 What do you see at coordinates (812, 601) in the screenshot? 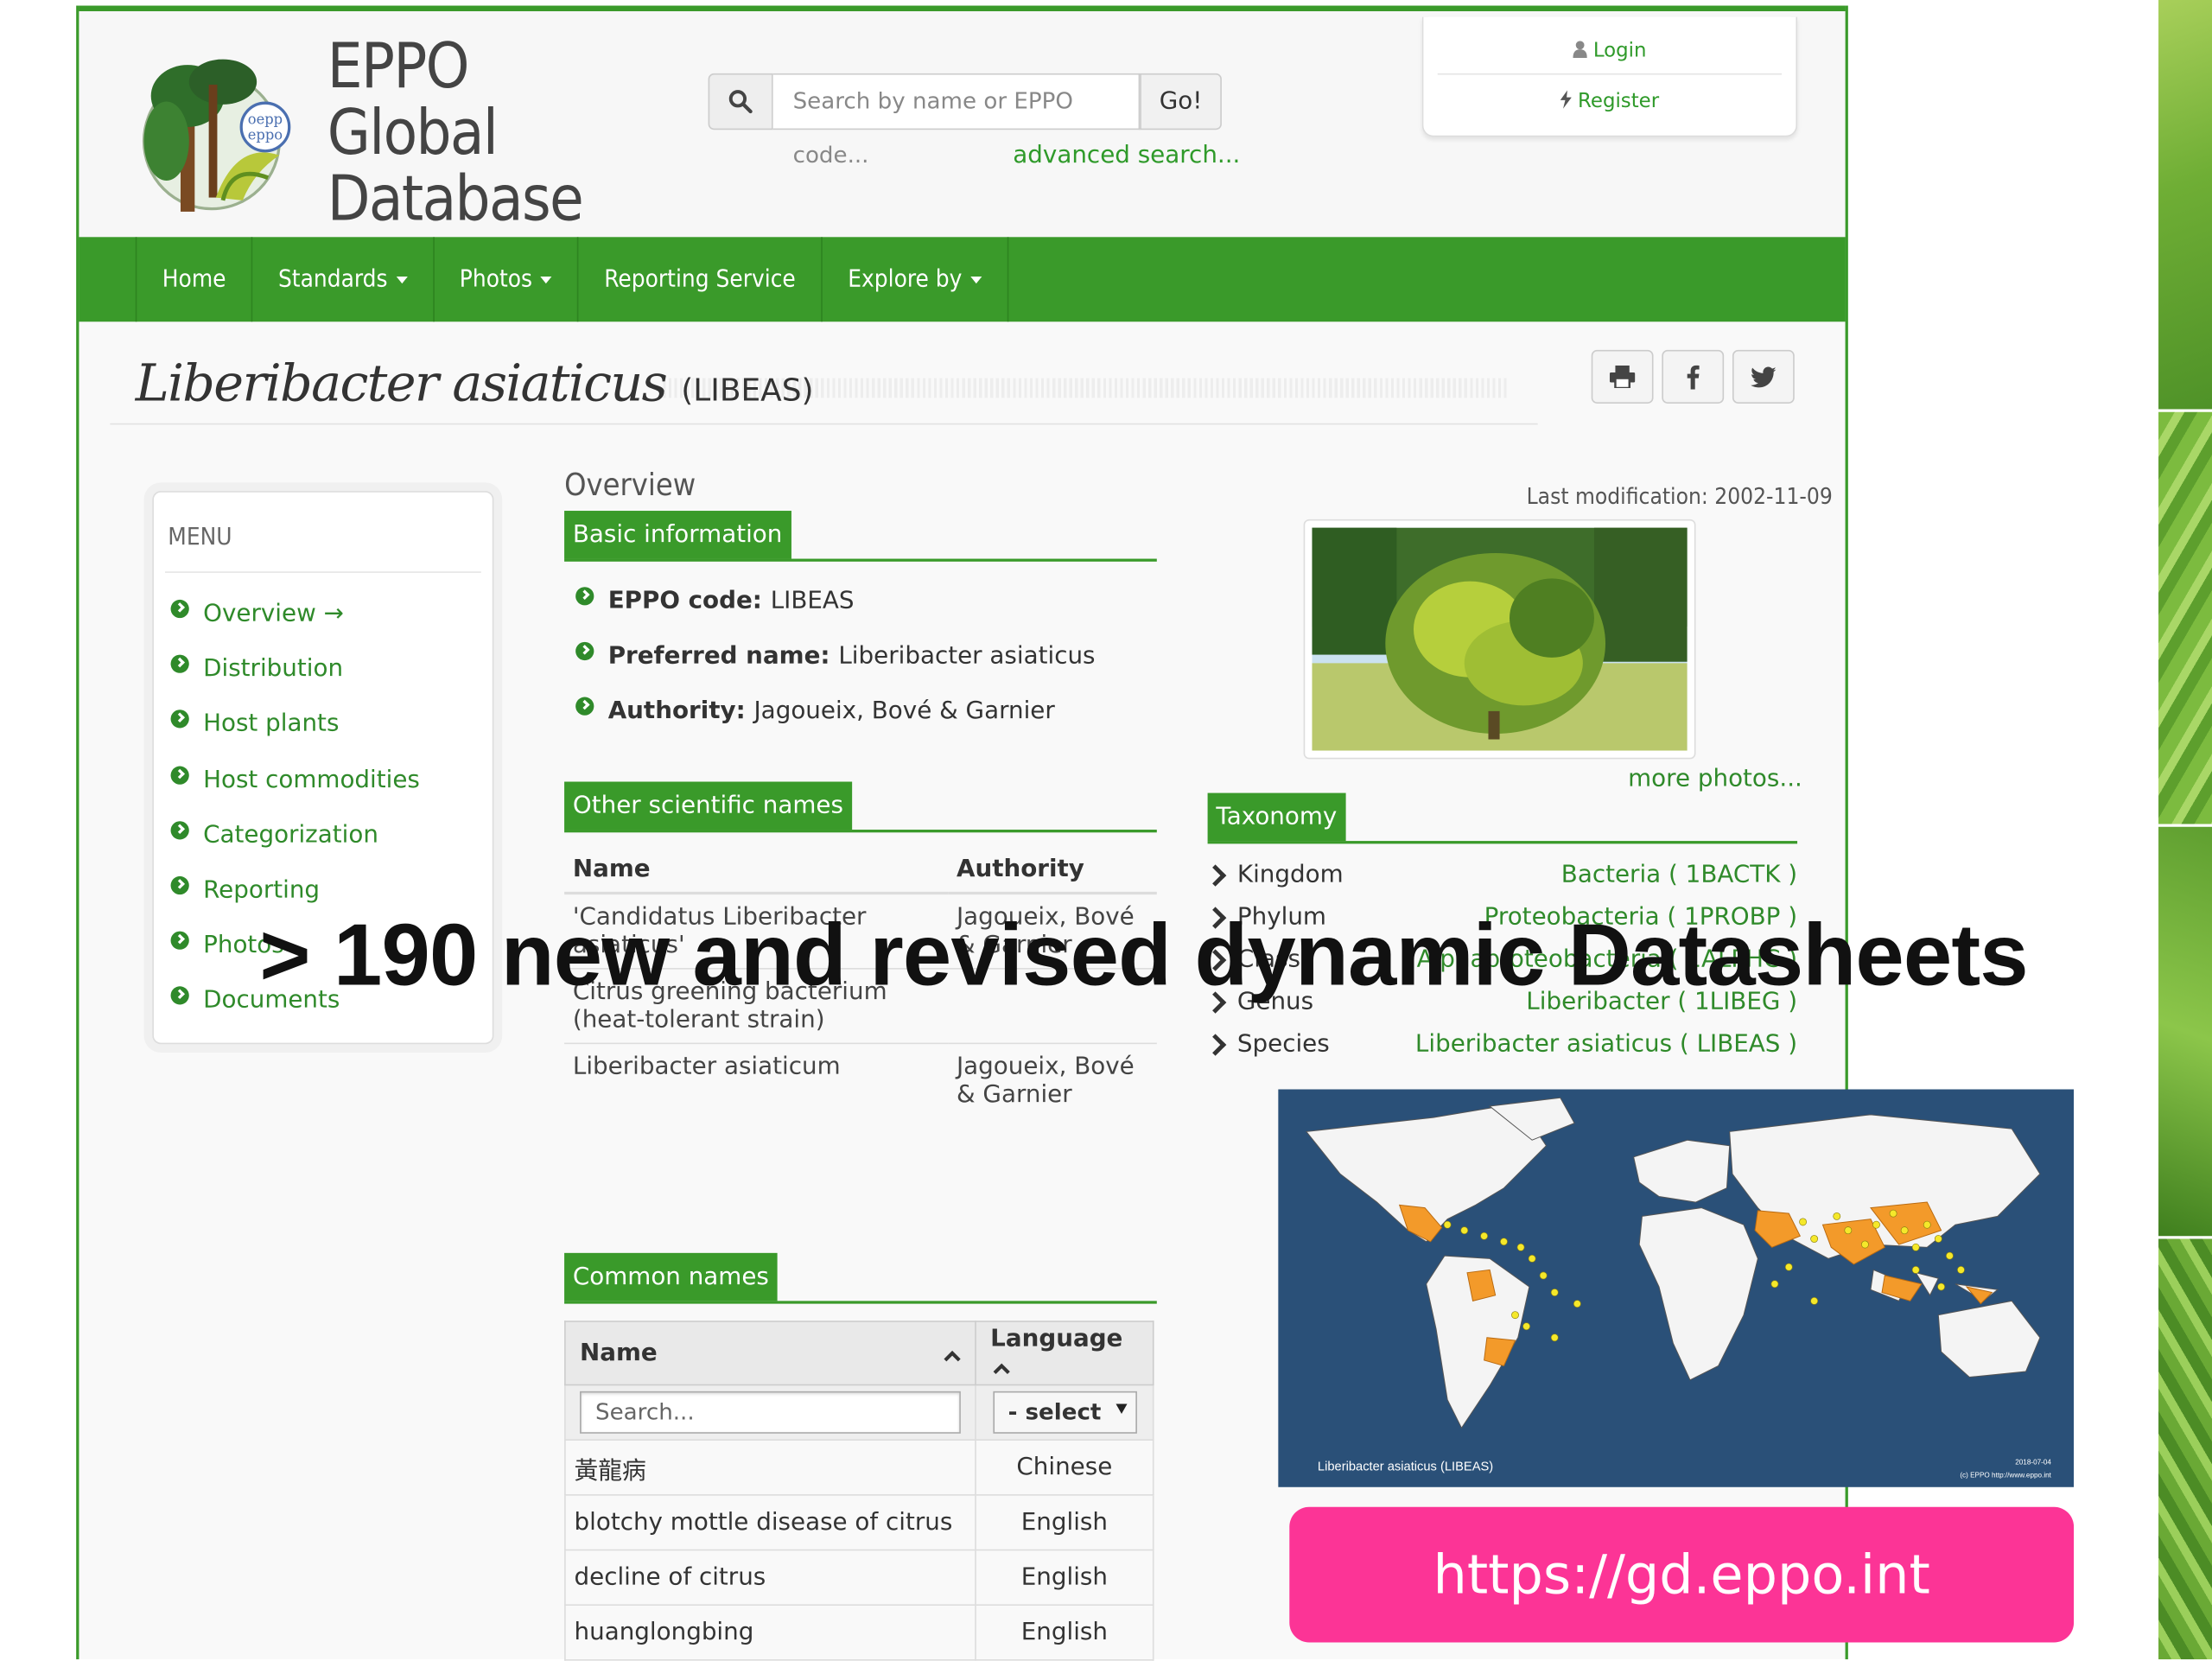
I see `field-value: LIBEAS` at bounding box center [812, 601].